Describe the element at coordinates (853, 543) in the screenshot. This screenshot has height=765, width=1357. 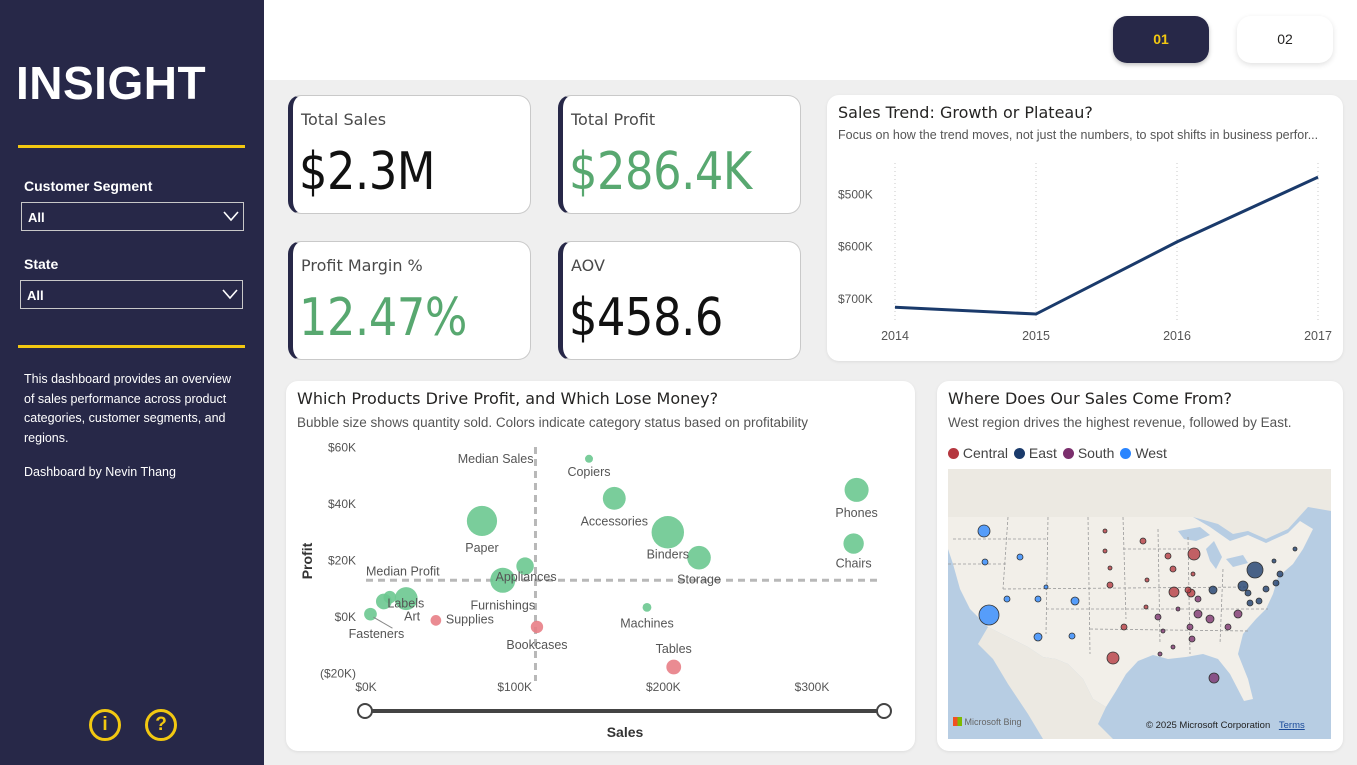
I see `product-bubble-chairs` at that location.